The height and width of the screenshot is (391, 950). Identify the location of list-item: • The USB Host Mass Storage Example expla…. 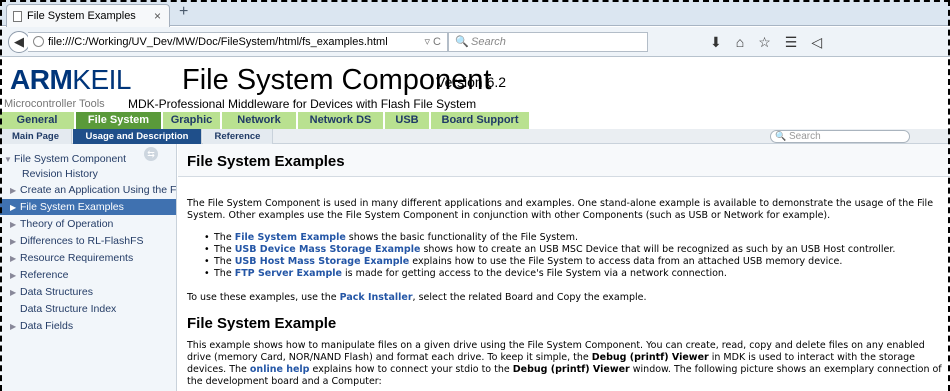
(523, 261).